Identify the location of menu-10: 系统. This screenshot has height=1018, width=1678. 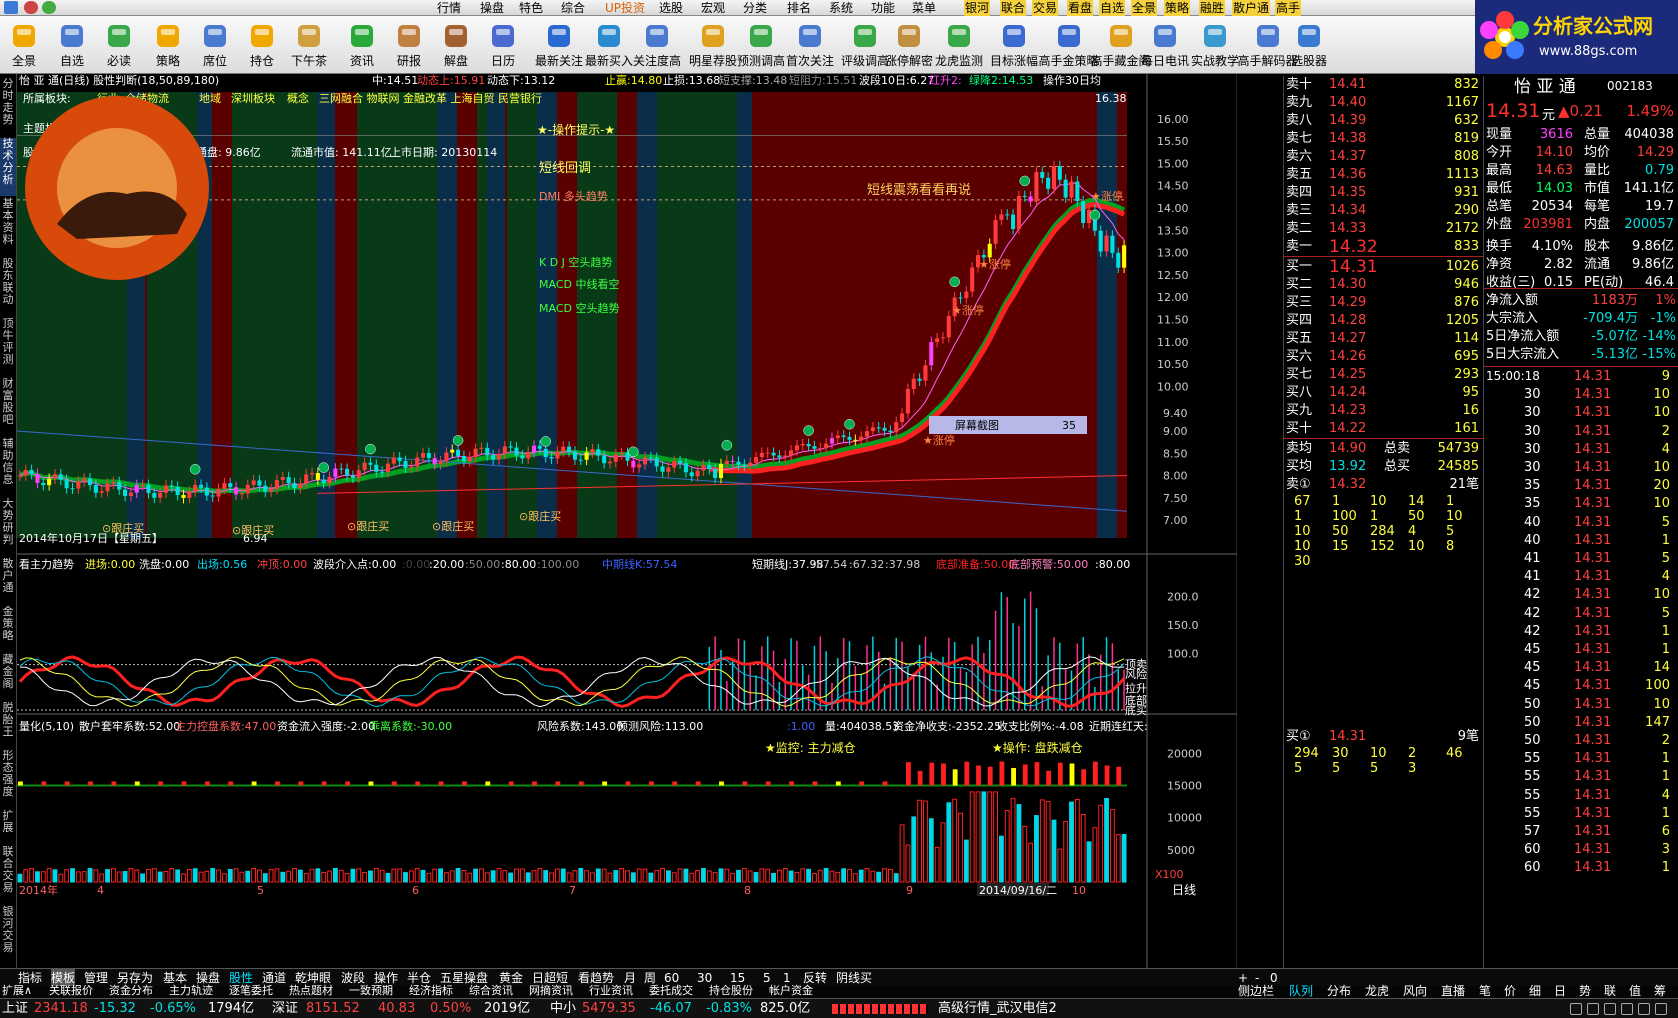
(841, 8).